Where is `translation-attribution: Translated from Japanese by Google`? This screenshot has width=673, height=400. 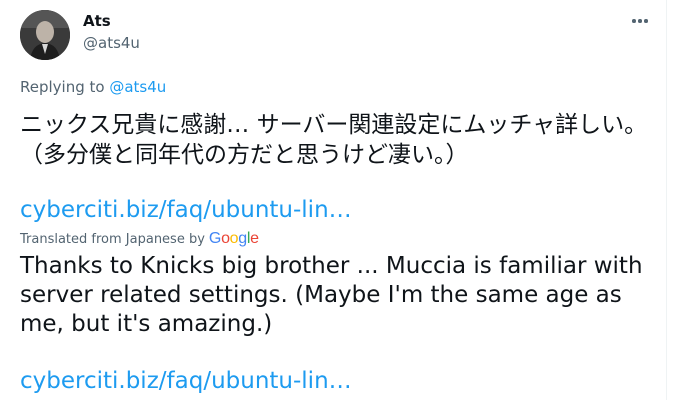 translation-attribution: Translated from Japanese by Google is located at coordinates (139, 239).